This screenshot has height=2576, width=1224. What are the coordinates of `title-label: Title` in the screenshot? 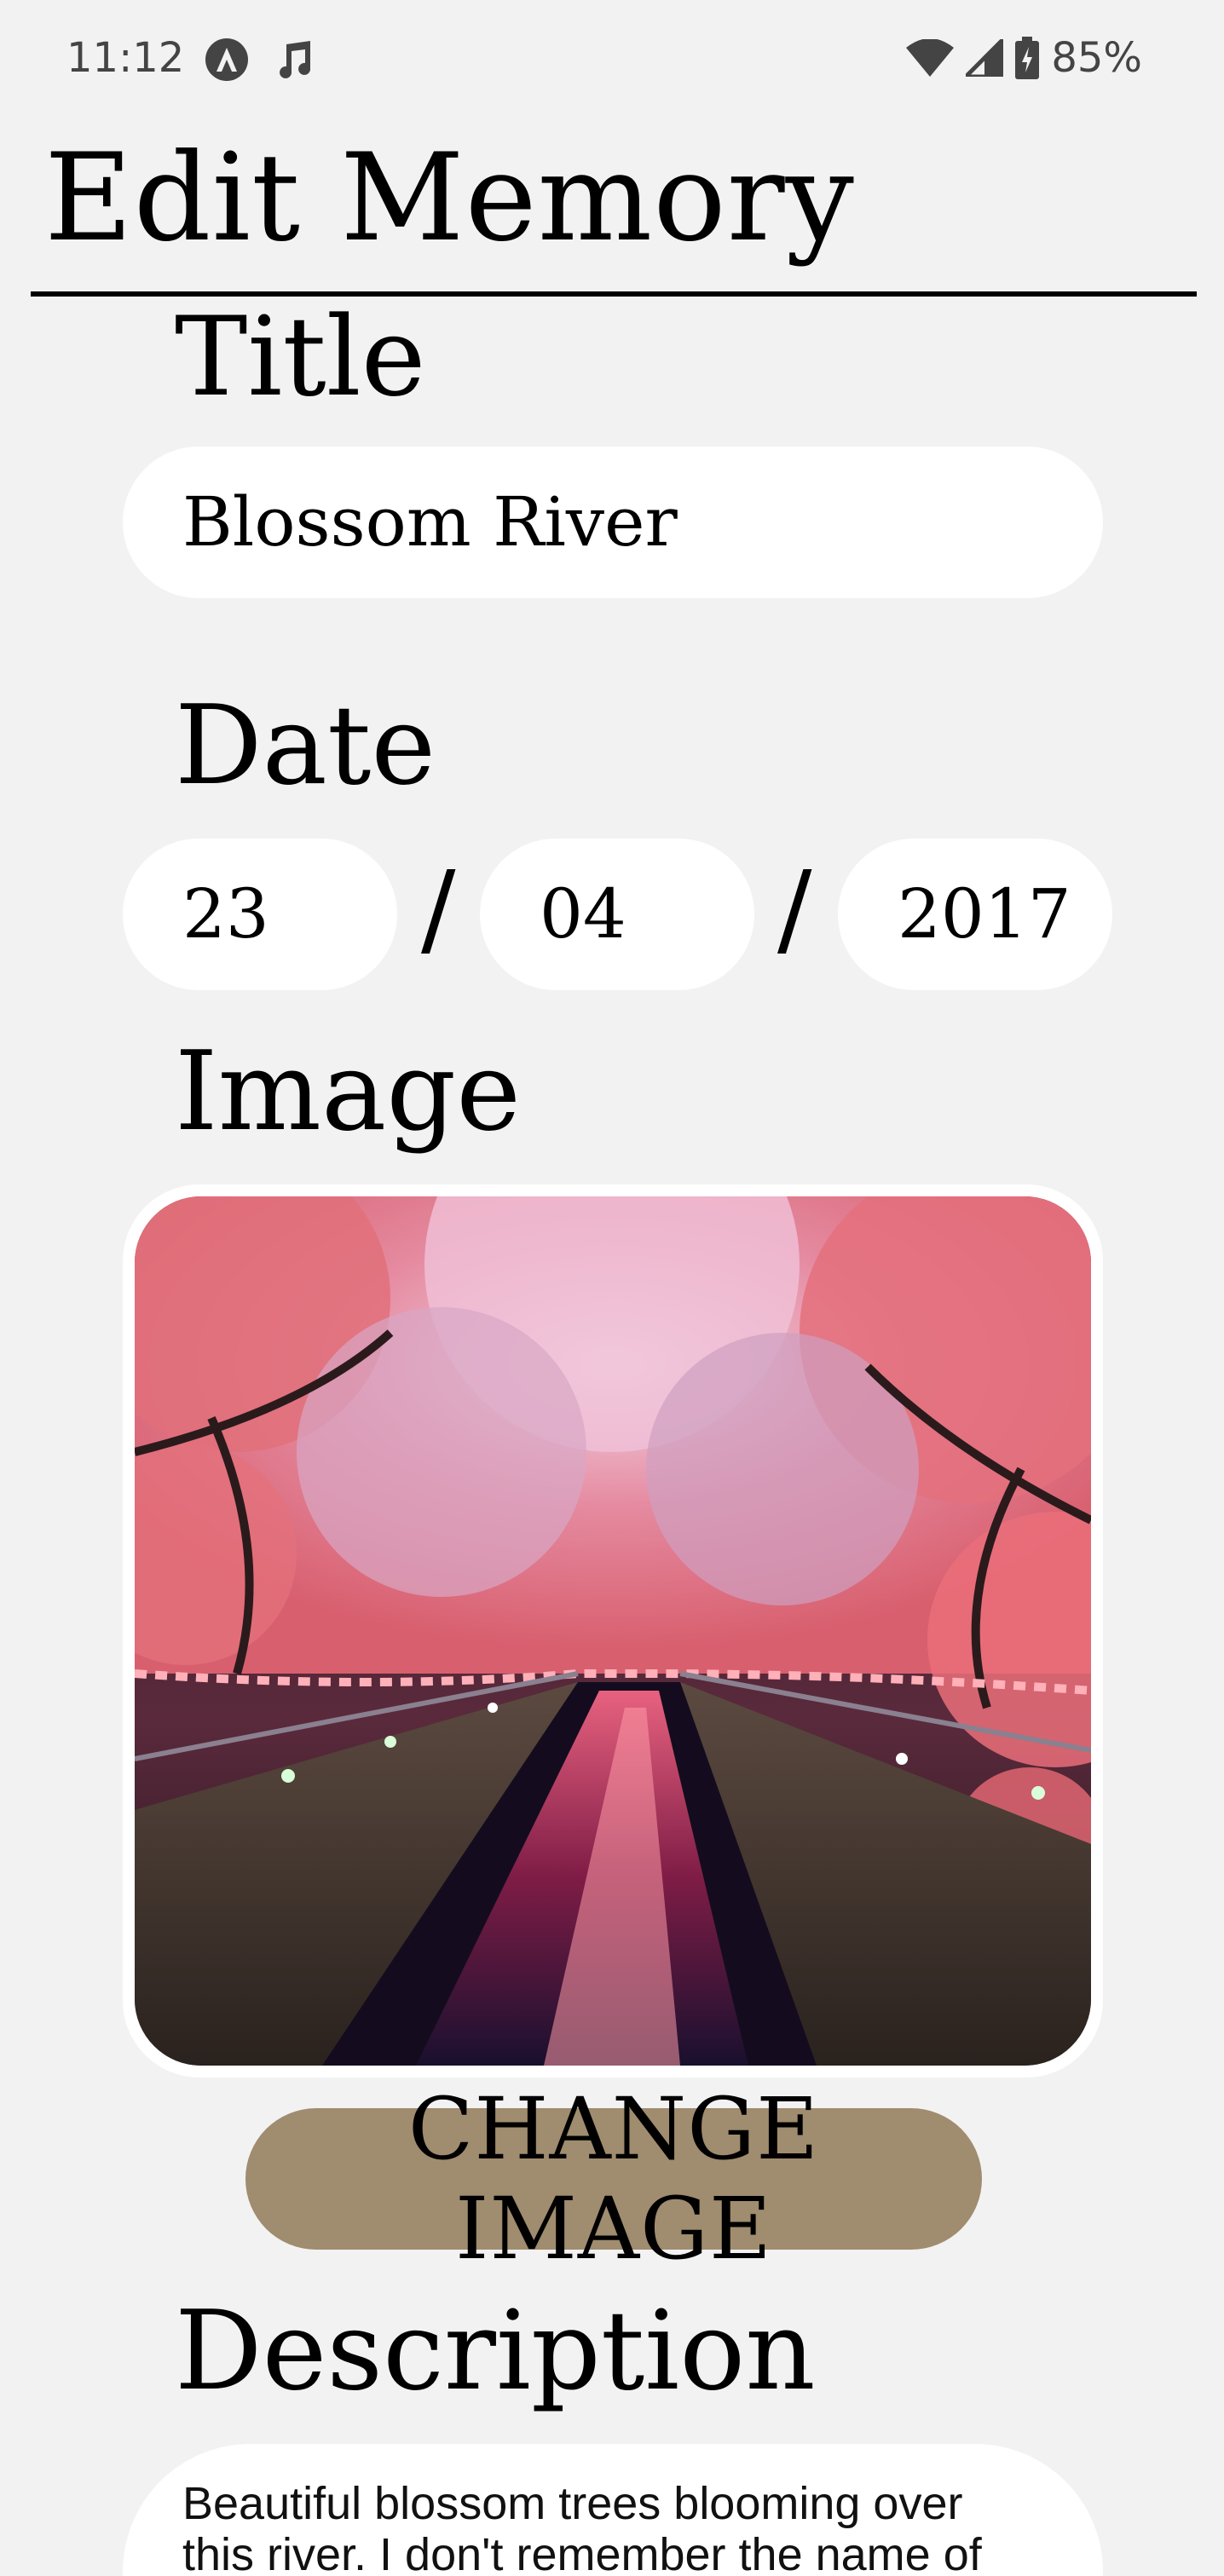 It's located at (301, 357).